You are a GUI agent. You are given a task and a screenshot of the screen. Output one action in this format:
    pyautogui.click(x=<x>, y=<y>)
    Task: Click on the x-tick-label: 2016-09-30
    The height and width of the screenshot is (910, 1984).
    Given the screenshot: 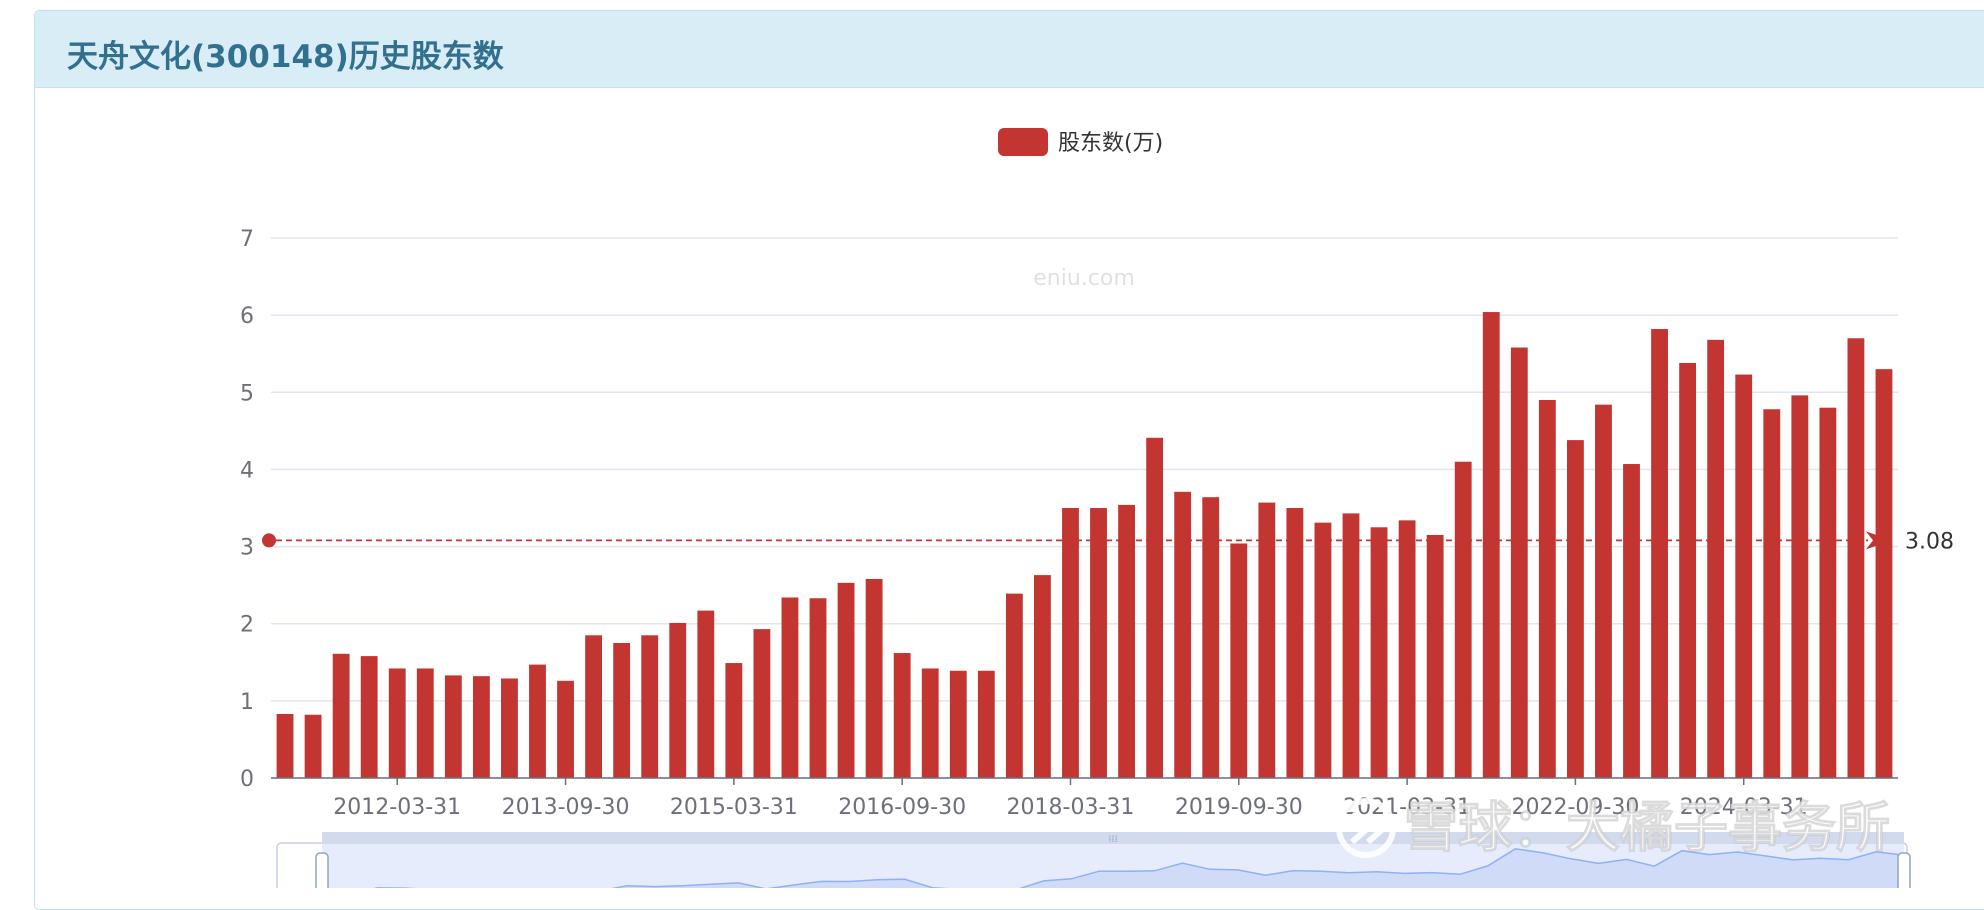 What is the action you would take?
    pyautogui.click(x=902, y=807)
    